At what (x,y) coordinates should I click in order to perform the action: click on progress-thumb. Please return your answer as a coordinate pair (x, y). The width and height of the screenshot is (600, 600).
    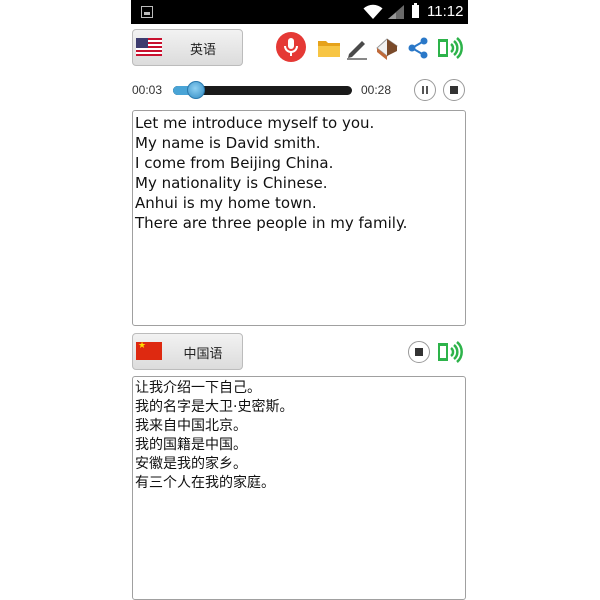
    Looking at the image, I should click on (196, 90).